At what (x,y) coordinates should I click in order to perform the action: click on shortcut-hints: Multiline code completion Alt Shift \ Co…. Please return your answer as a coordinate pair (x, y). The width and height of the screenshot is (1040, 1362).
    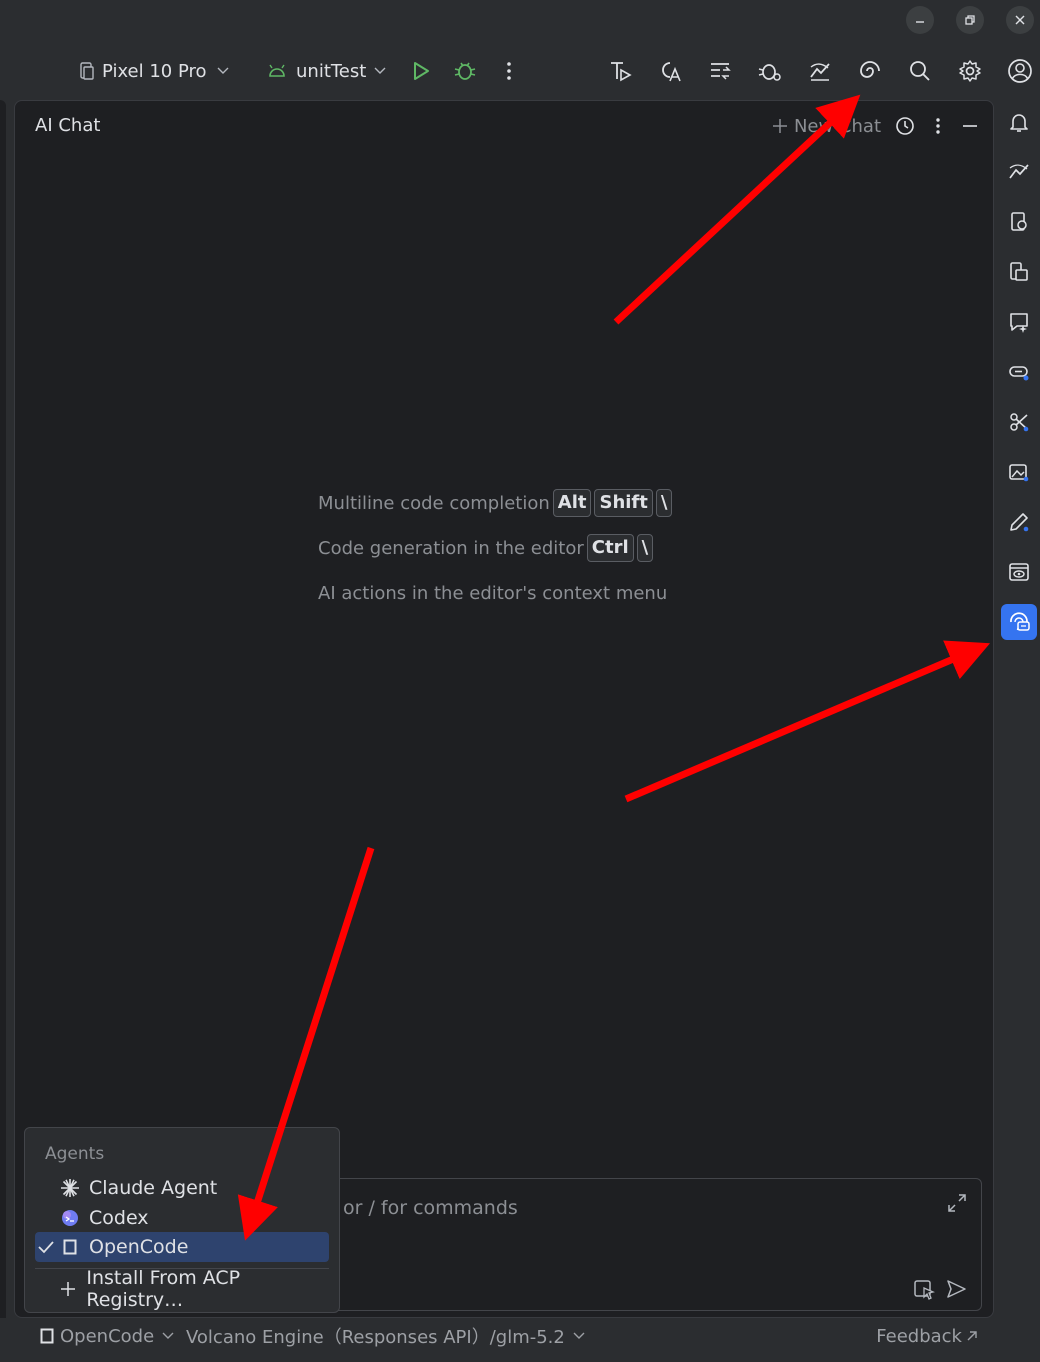
    Looking at the image, I should click on (495, 555).